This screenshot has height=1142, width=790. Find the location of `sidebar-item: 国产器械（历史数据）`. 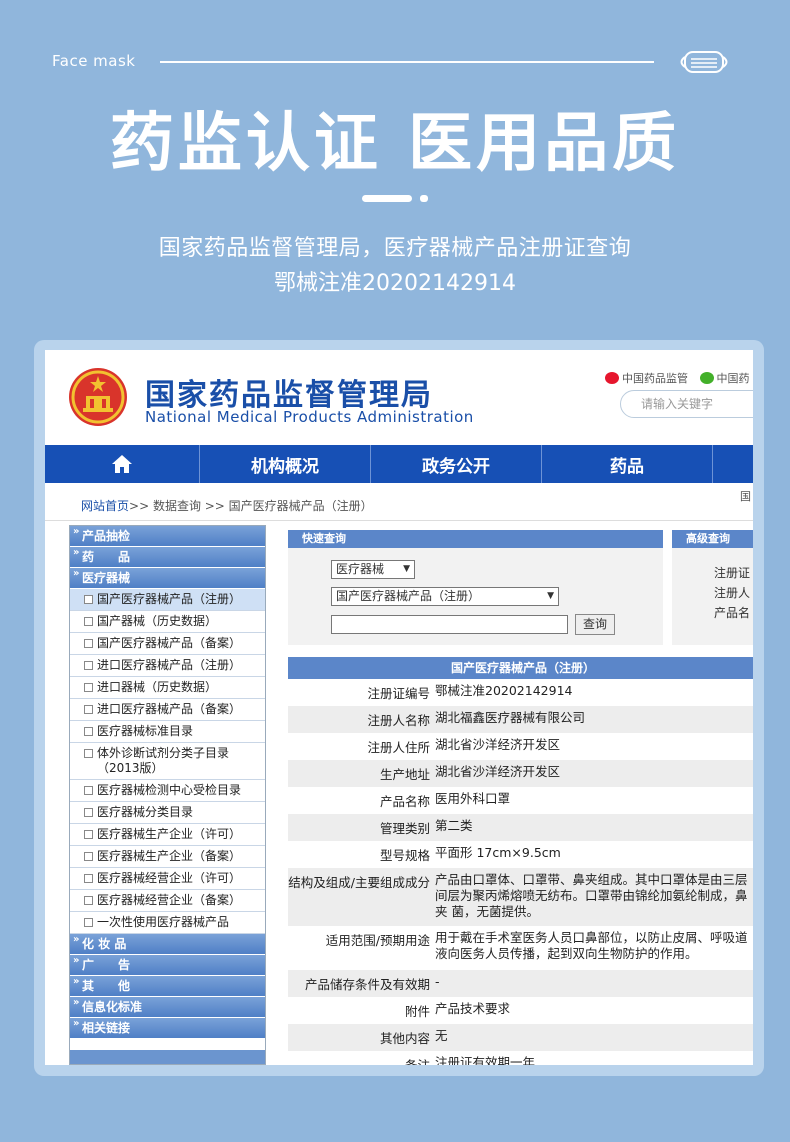

sidebar-item: 国产器械（历史数据） is located at coordinates (167, 622).